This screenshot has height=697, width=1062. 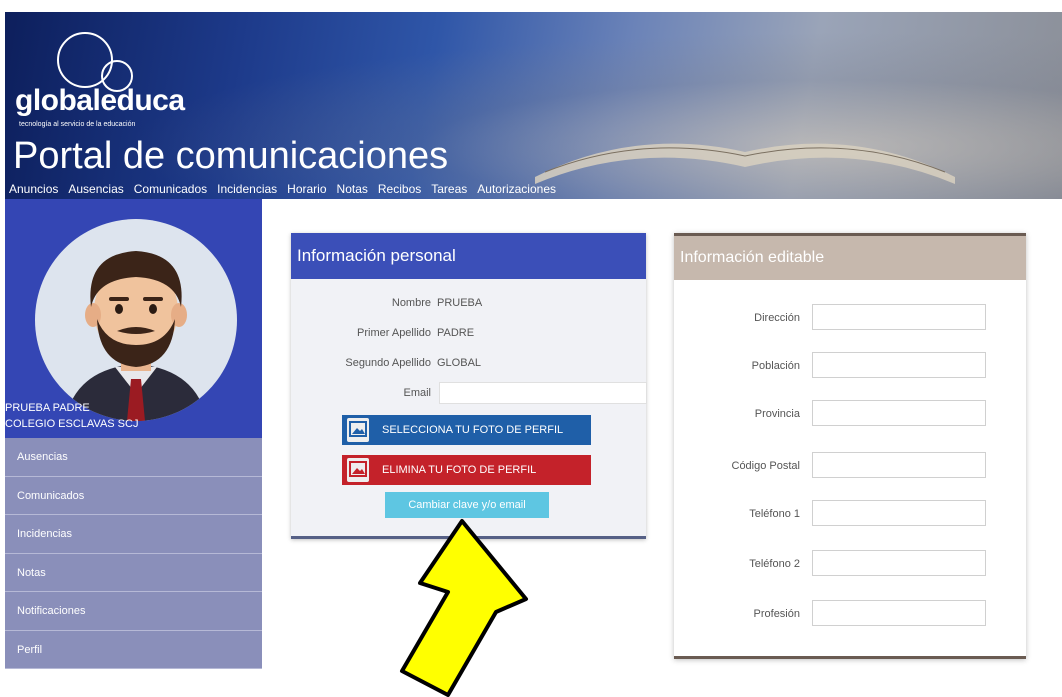 I want to click on edit-row-direccion: Dirección, so click(x=850, y=319).